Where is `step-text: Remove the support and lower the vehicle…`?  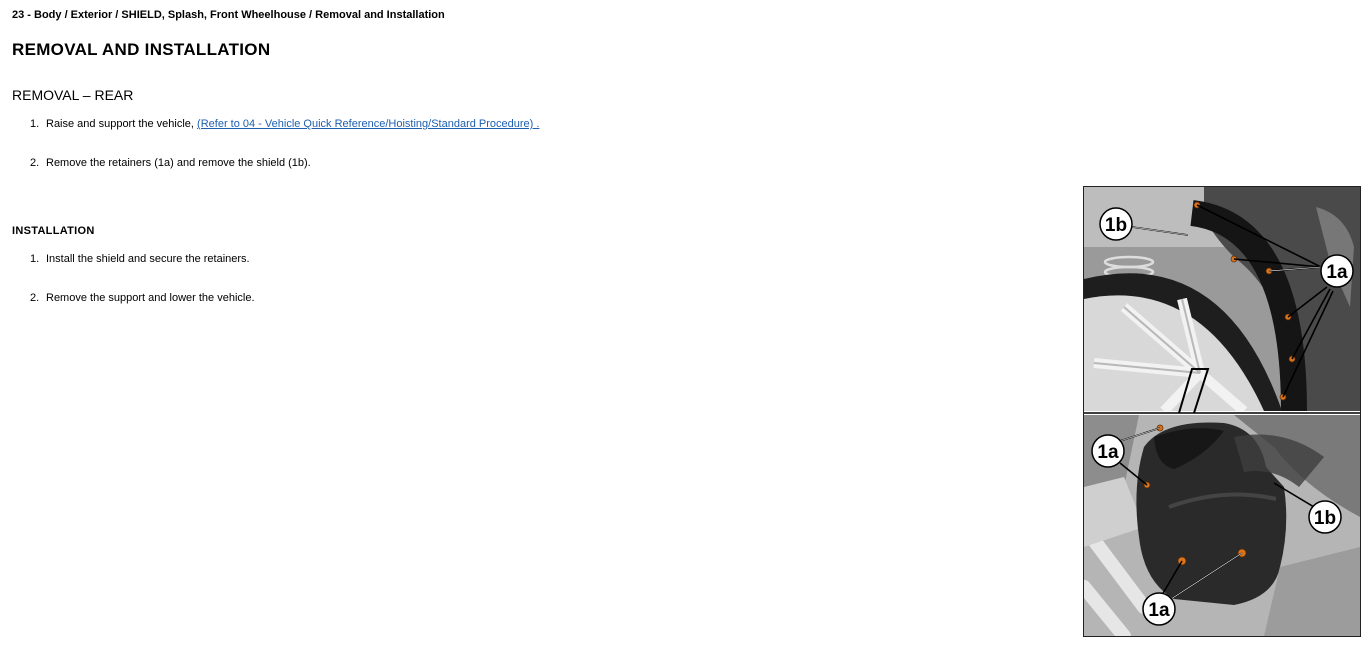
step-text: Remove the support and lower the vehicle… is located at coordinates (150, 298).